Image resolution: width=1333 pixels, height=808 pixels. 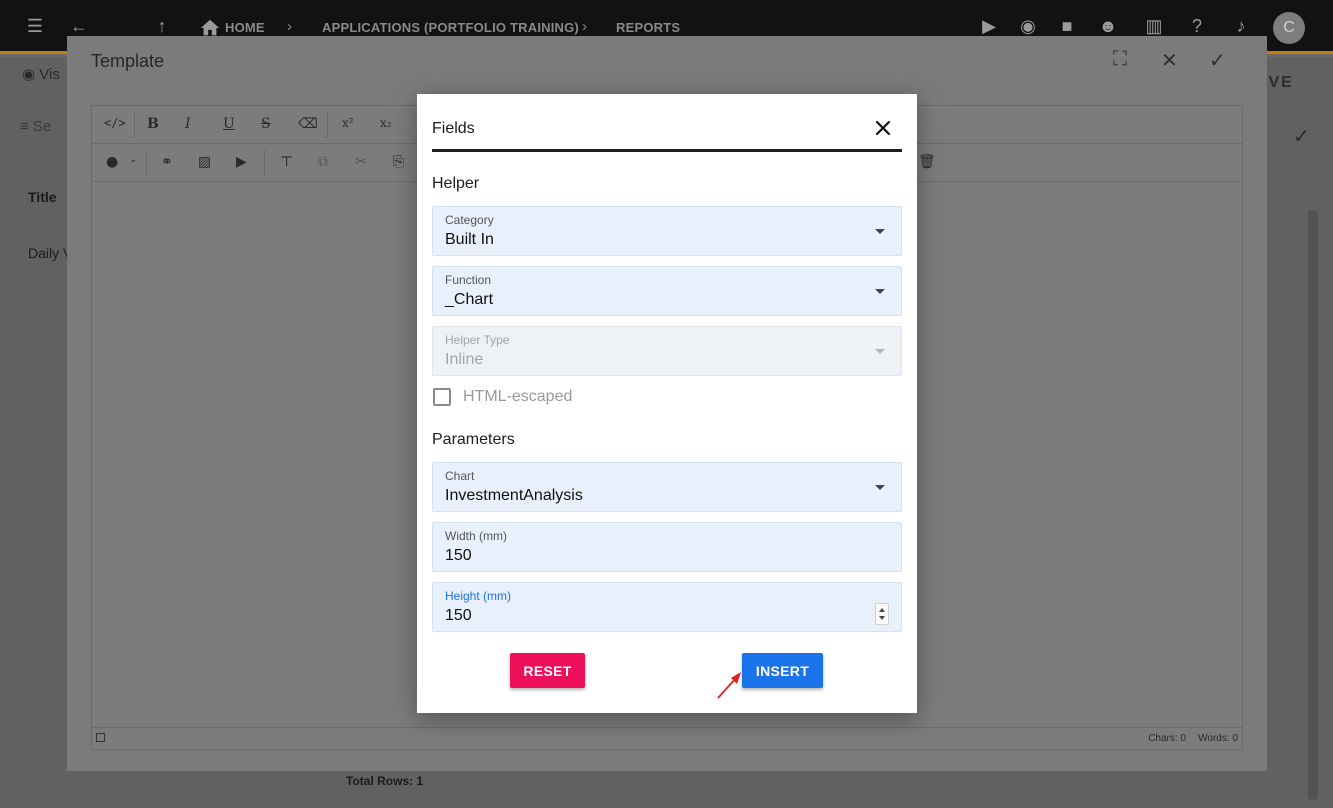 I want to click on field-label: Category, so click(x=469, y=220).